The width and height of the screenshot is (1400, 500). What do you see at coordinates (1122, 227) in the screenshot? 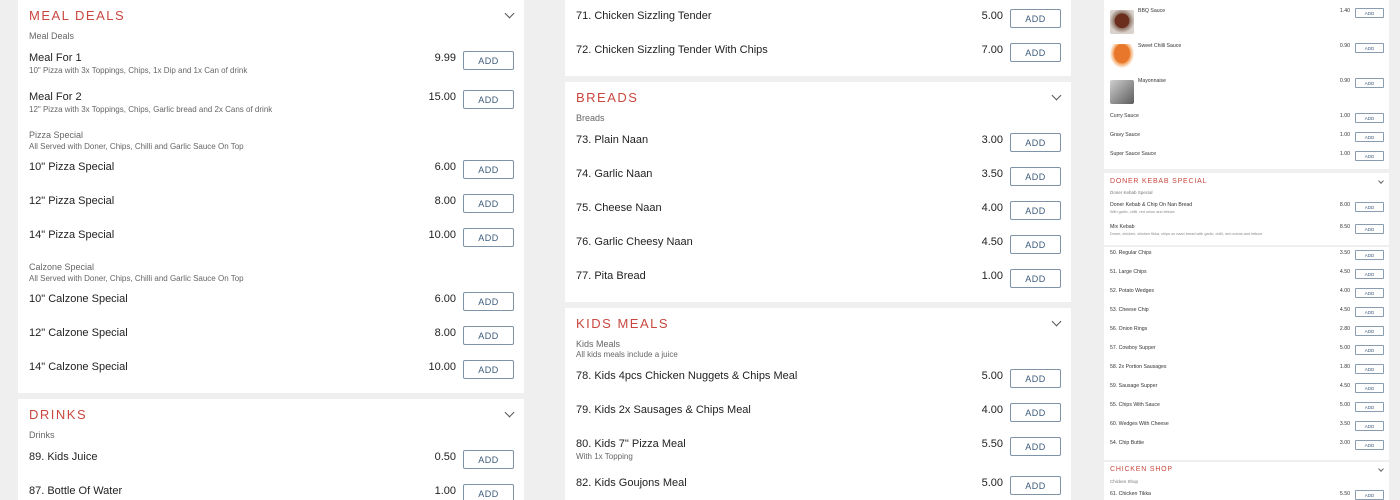
I see `item-name: Mix Kebab` at bounding box center [1122, 227].